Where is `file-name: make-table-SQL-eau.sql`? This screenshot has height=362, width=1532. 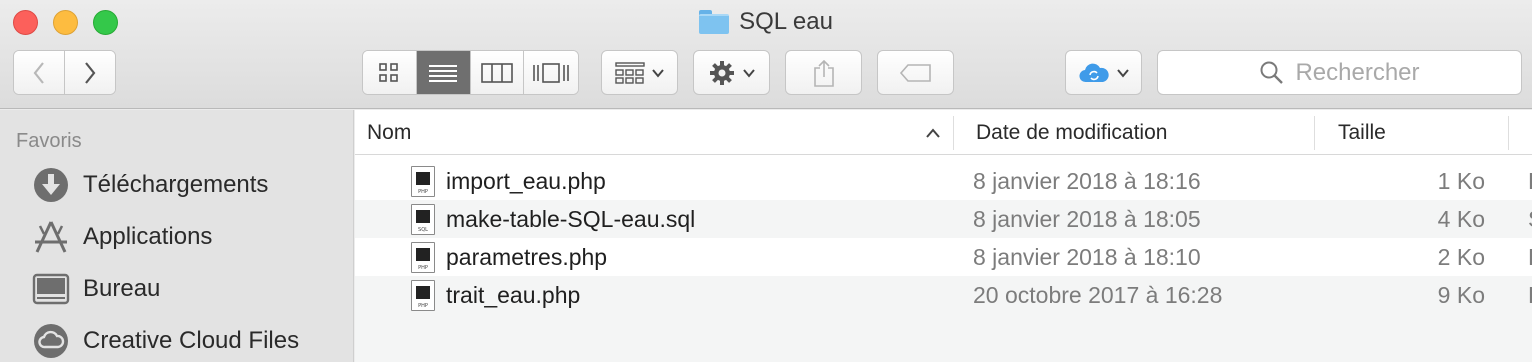
file-name: make-table-SQL-eau.sql is located at coordinates (571, 218).